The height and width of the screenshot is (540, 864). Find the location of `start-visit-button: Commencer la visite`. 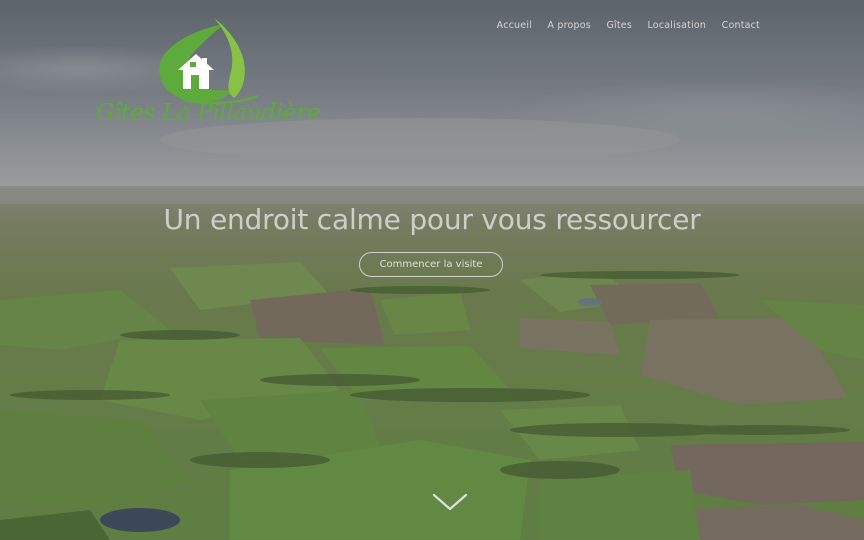

start-visit-button: Commencer la visite is located at coordinates (431, 264).